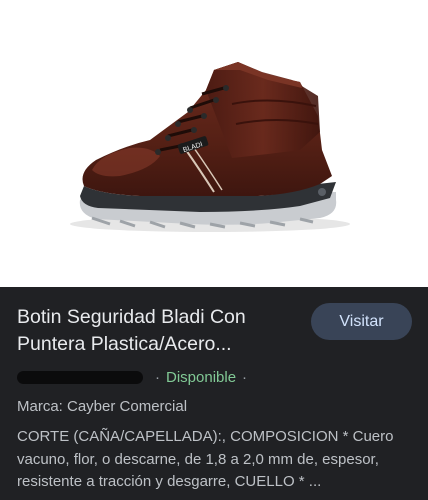 The image size is (428, 500). I want to click on brand-line: Marca: Cayber Comercial, so click(102, 406).